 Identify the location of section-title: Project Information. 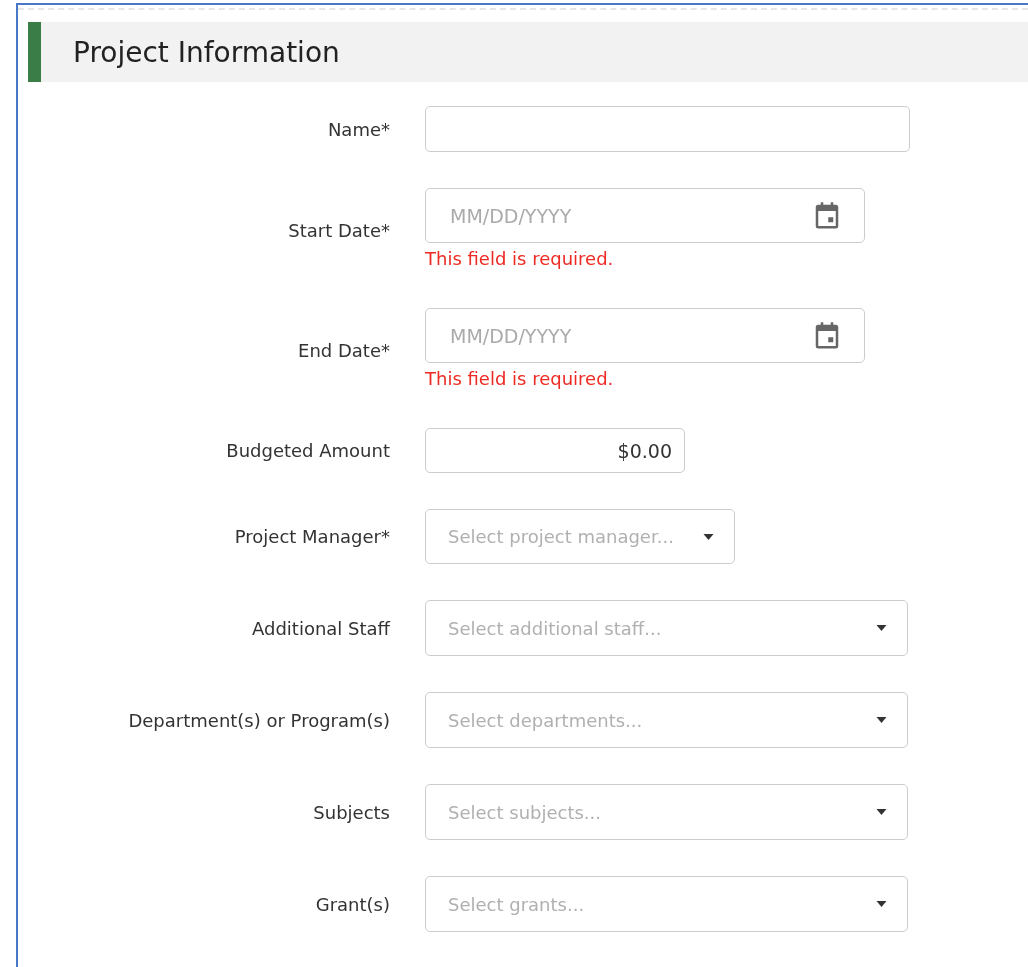
(206, 52).